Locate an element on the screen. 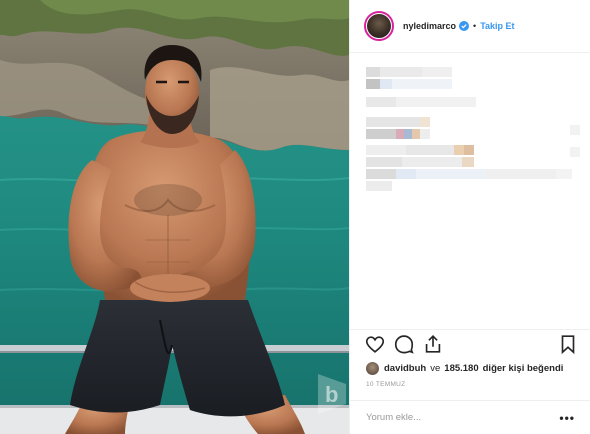  likes-conjunction: ve is located at coordinates (435, 368).